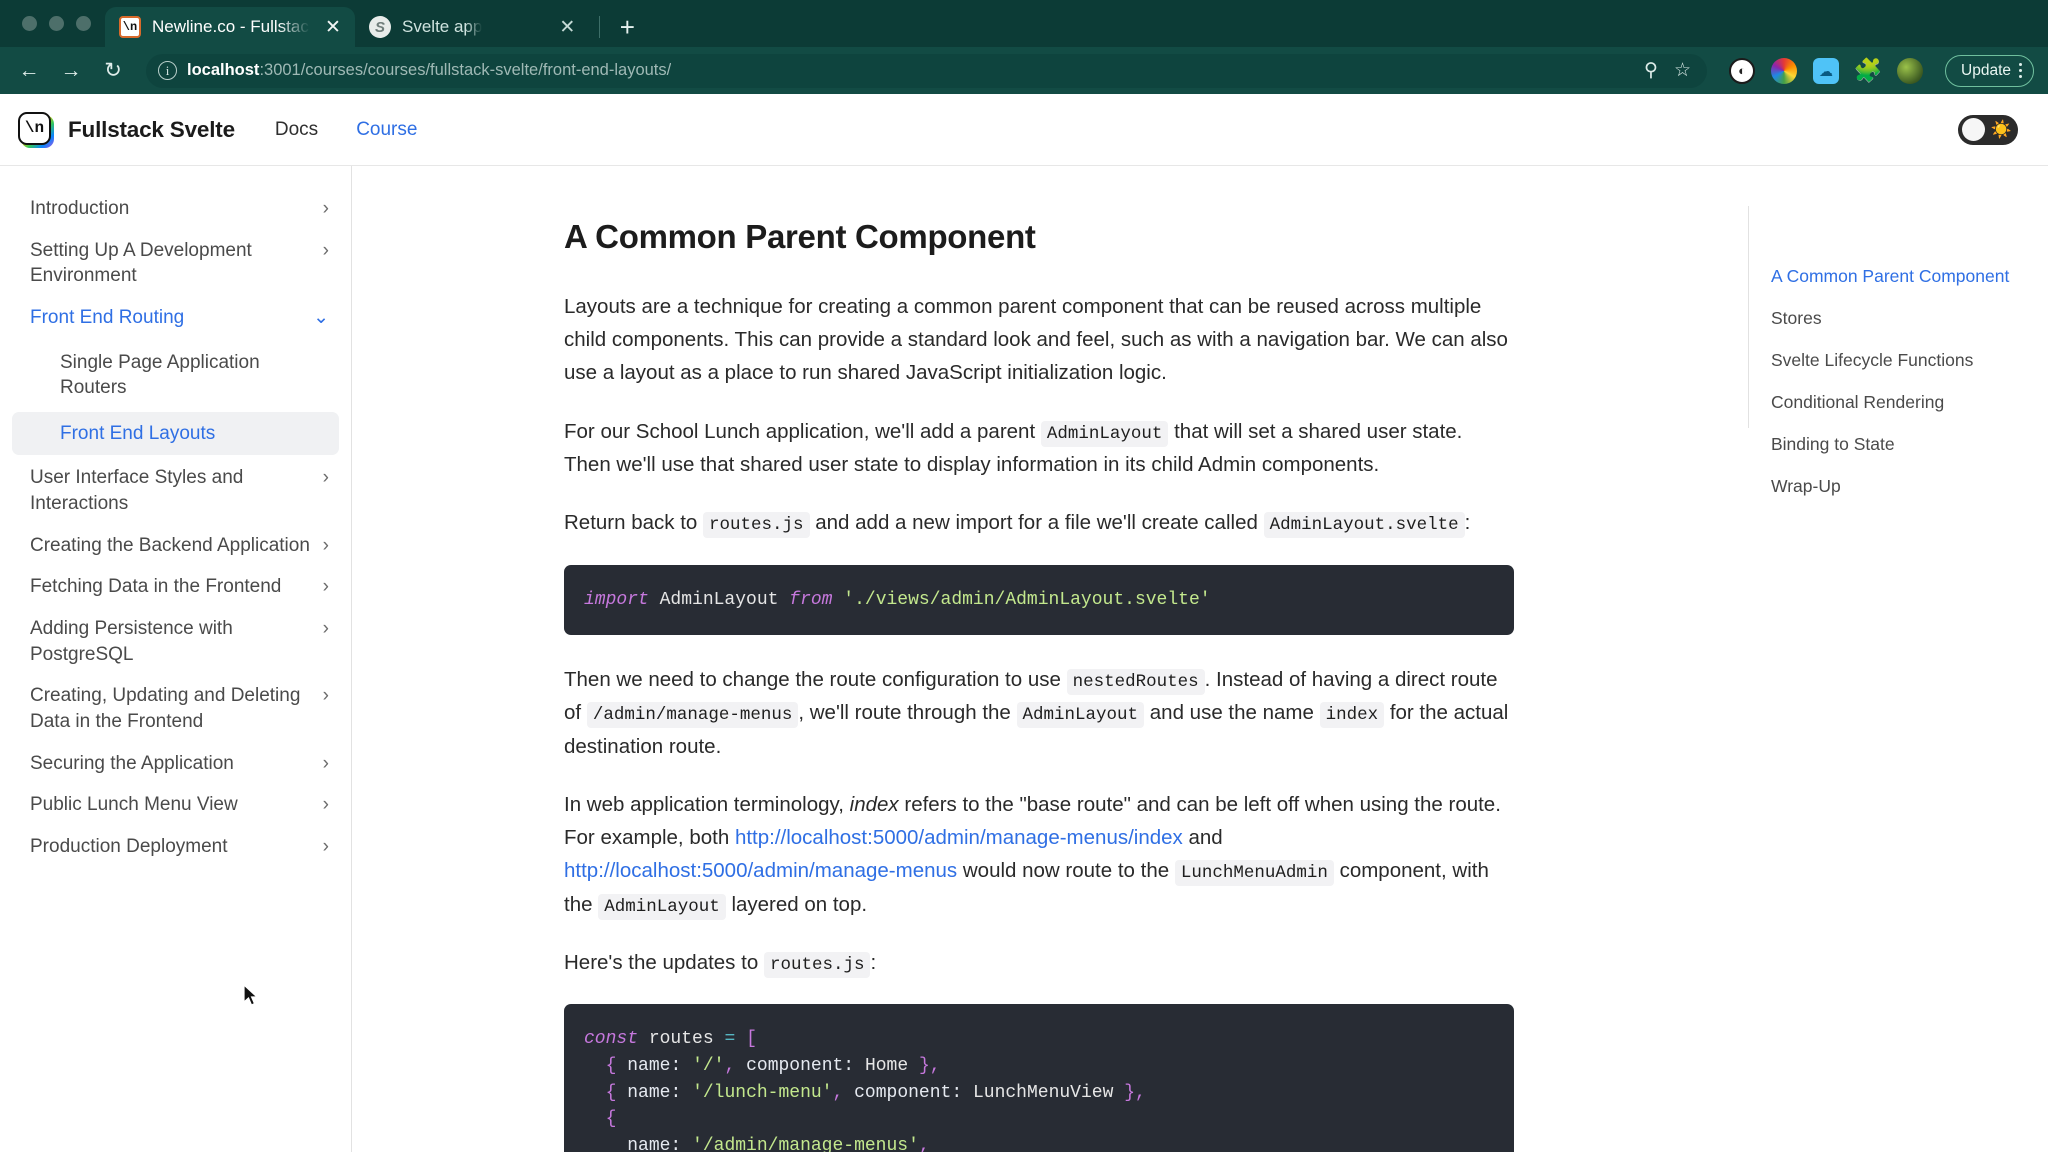  What do you see at coordinates (661, 963) in the screenshot?
I see `p6-text-a: Here's the updates to` at bounding box center [661, 963].